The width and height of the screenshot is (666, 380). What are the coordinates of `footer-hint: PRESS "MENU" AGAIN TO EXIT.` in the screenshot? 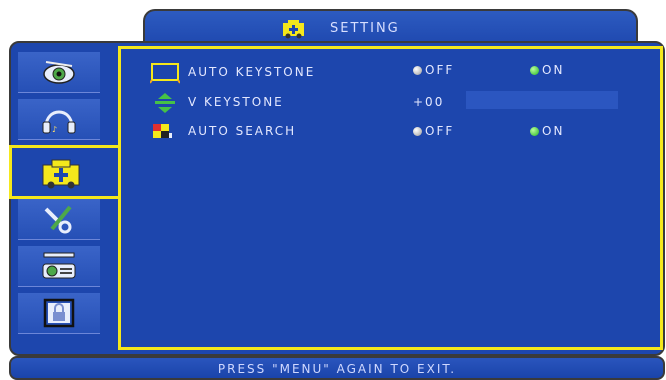 It's located at (337, 369).